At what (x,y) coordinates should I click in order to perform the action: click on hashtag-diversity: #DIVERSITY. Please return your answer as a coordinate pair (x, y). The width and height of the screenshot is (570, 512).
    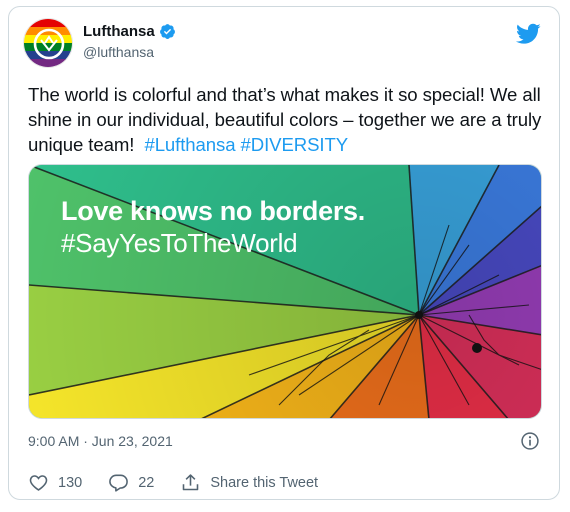
    Looking at the image, I should click on (295, 144).